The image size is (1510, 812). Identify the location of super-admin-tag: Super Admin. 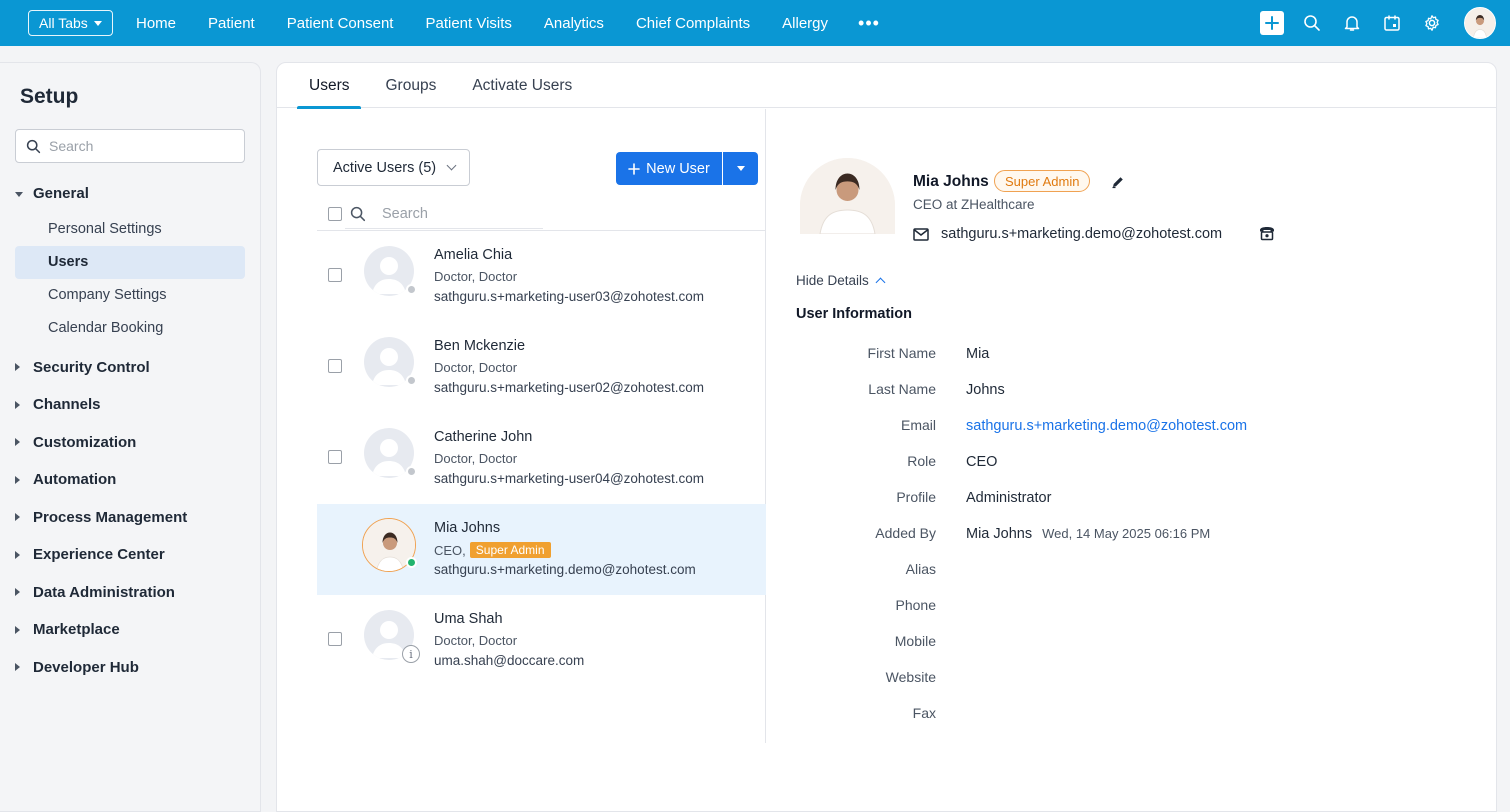
(510, 550).